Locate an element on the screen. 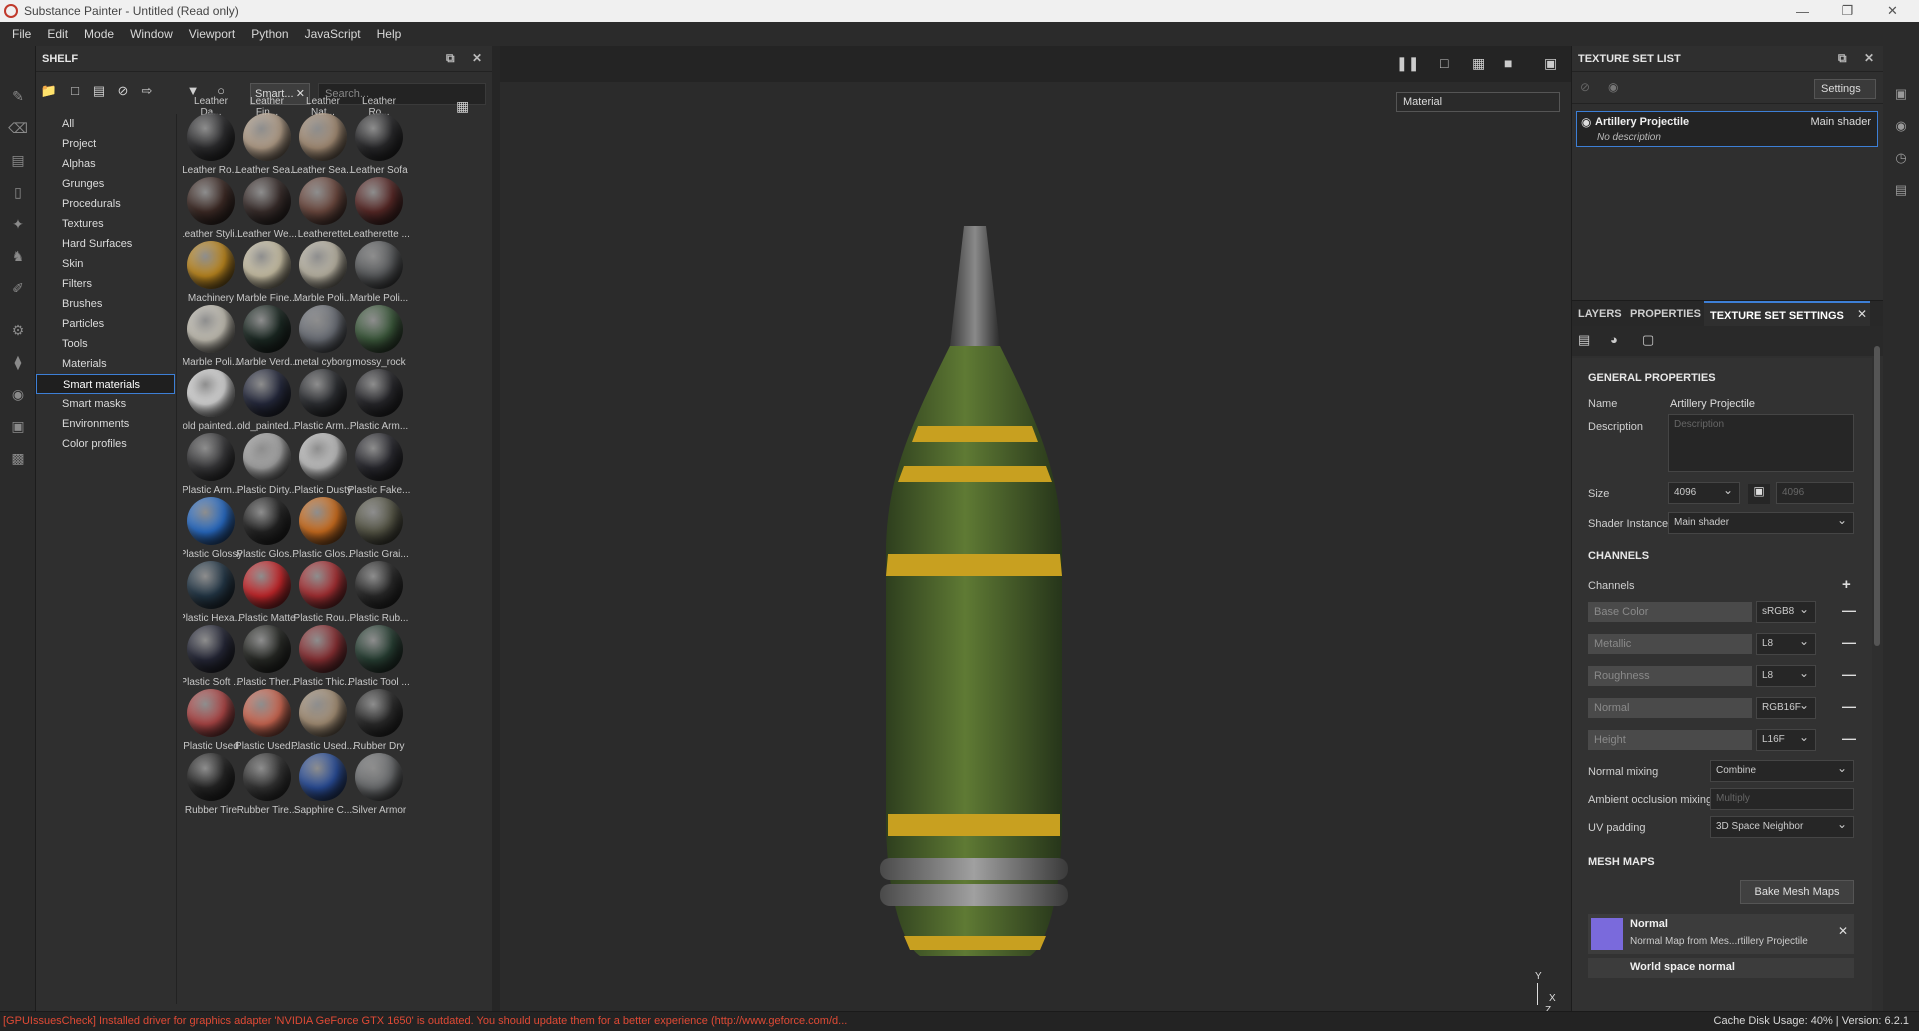  settings-gear-icon: ⚙ is located at coordinates (18, 330).